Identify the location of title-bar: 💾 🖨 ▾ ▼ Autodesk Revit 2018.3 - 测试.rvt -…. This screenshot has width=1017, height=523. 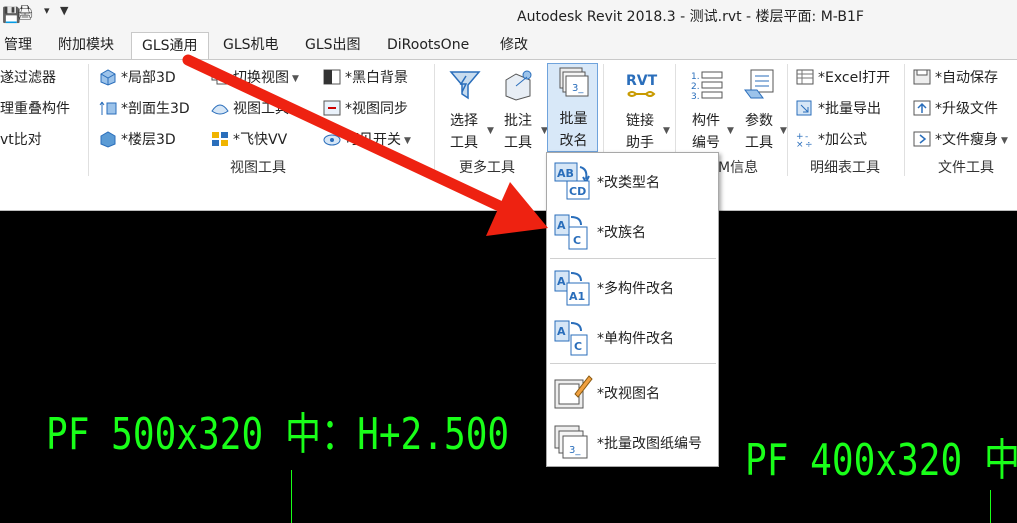
(508, 15).